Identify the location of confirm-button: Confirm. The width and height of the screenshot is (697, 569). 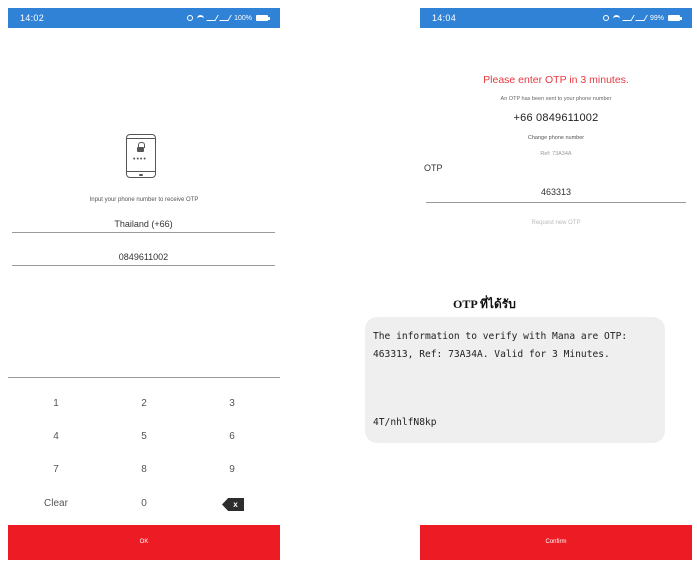
(556, 542).